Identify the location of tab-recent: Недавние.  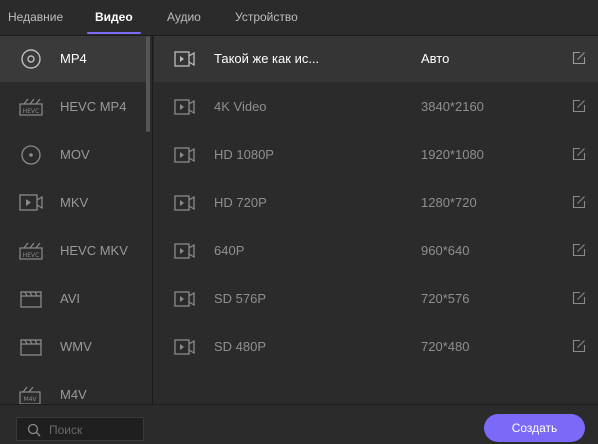
(35, 17).